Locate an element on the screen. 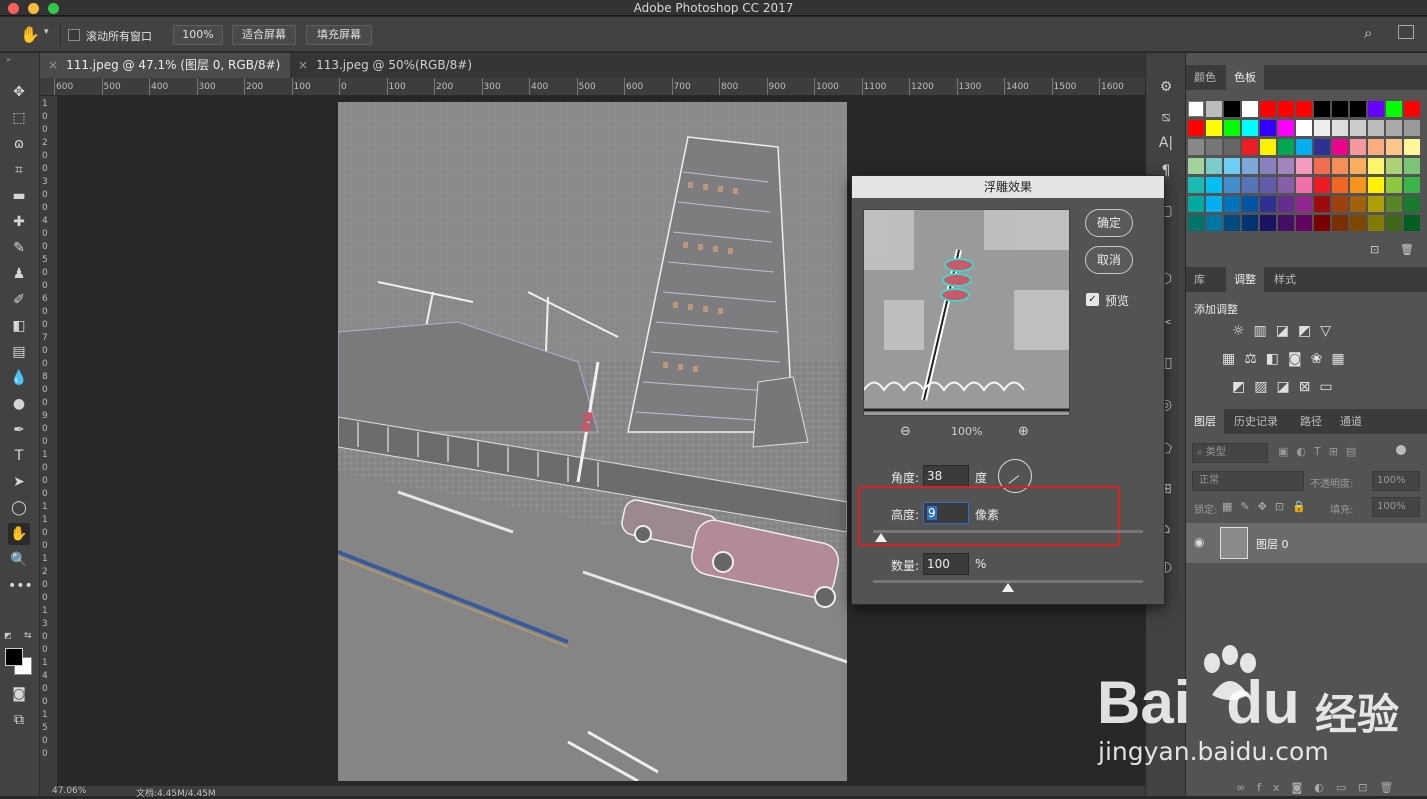 The width and height of the screenshot is (1427, 799). preview-image is located at coordinates (966, 312).